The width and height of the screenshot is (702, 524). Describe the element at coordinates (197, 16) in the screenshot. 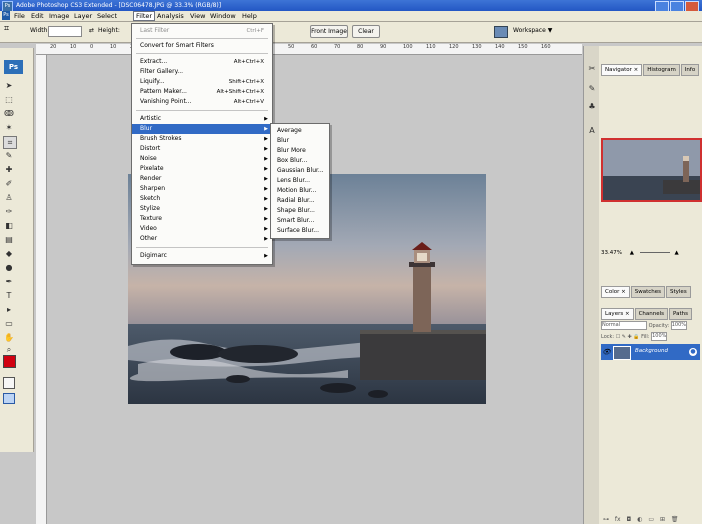

I see `menu-view: View` at that location.